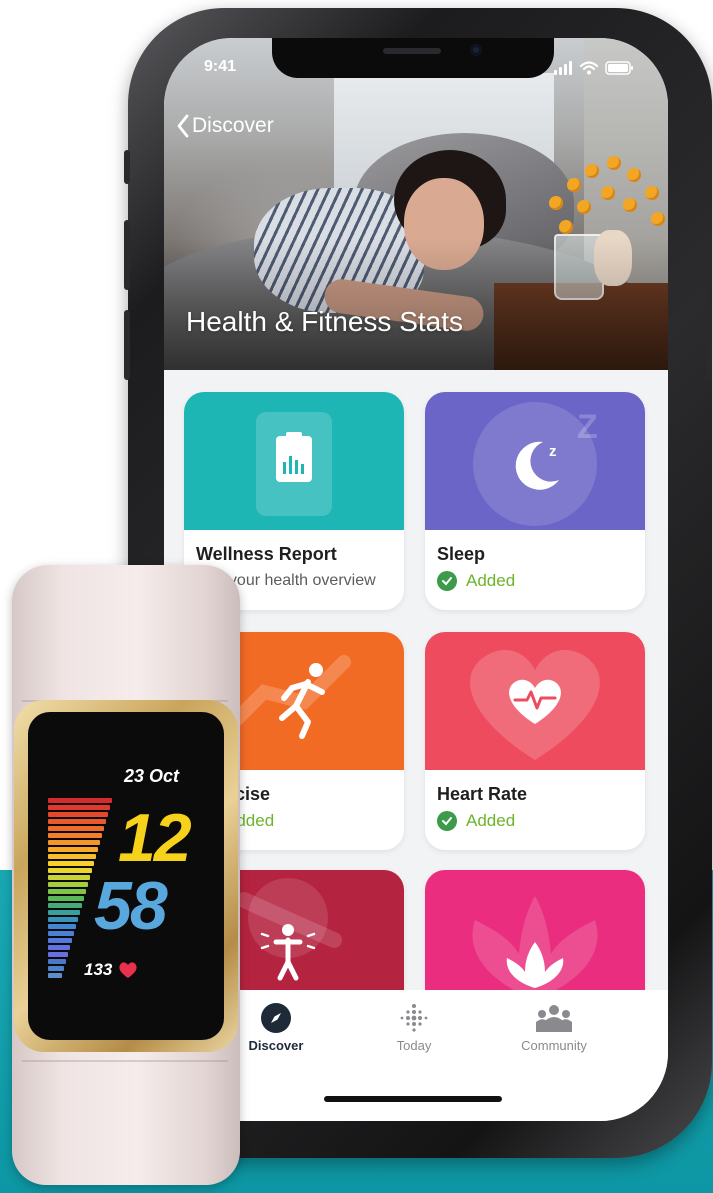 Image resolution: width=713 pixels, height=1193 pixels. Describe the element at coordinates (266, 554) in the screenshot. I see `card-title: Wellness Report` at that location.